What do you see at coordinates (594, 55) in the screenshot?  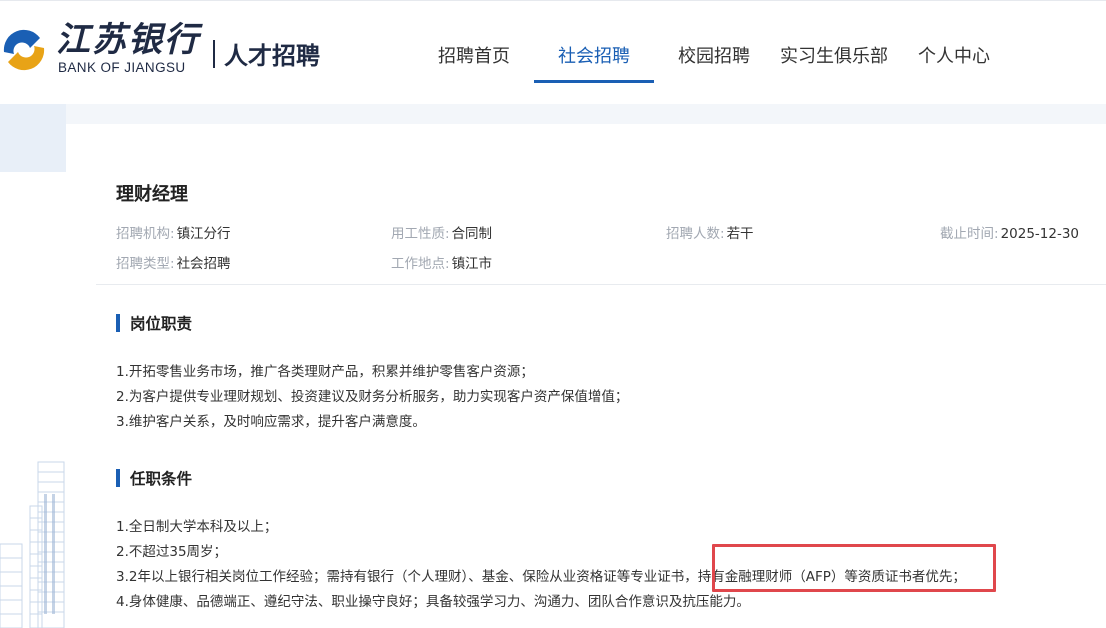 I see `nav-item-social-recruit: 社会招聘` at bounding box center [594, 55].